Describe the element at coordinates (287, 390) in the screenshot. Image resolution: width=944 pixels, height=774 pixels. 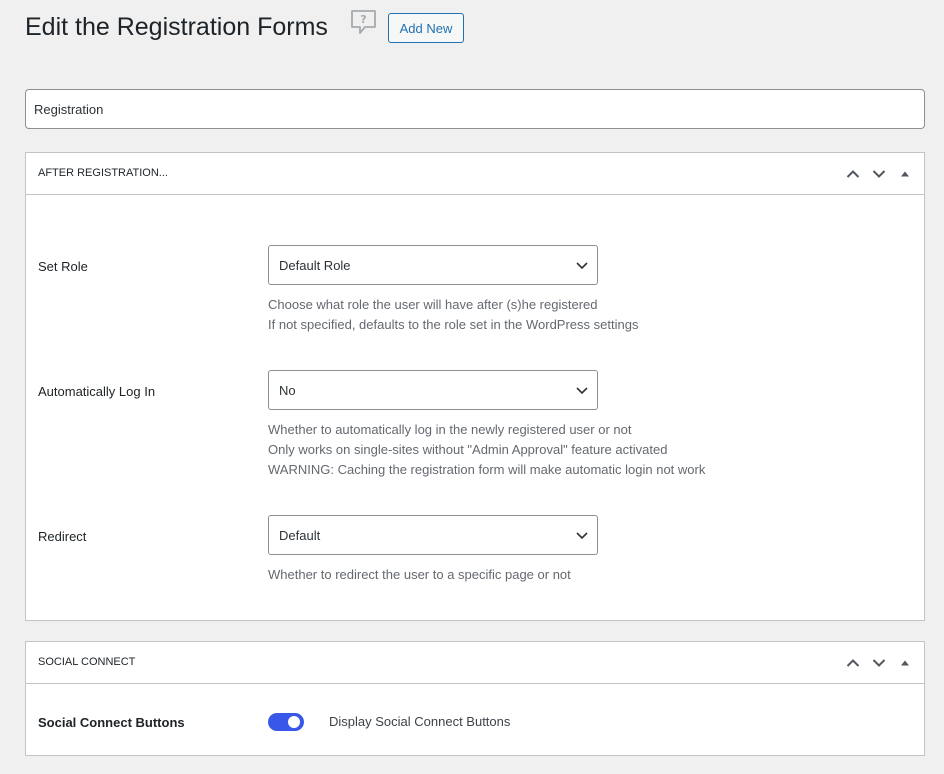
I see `auto-login-selected-value: No` at that location.